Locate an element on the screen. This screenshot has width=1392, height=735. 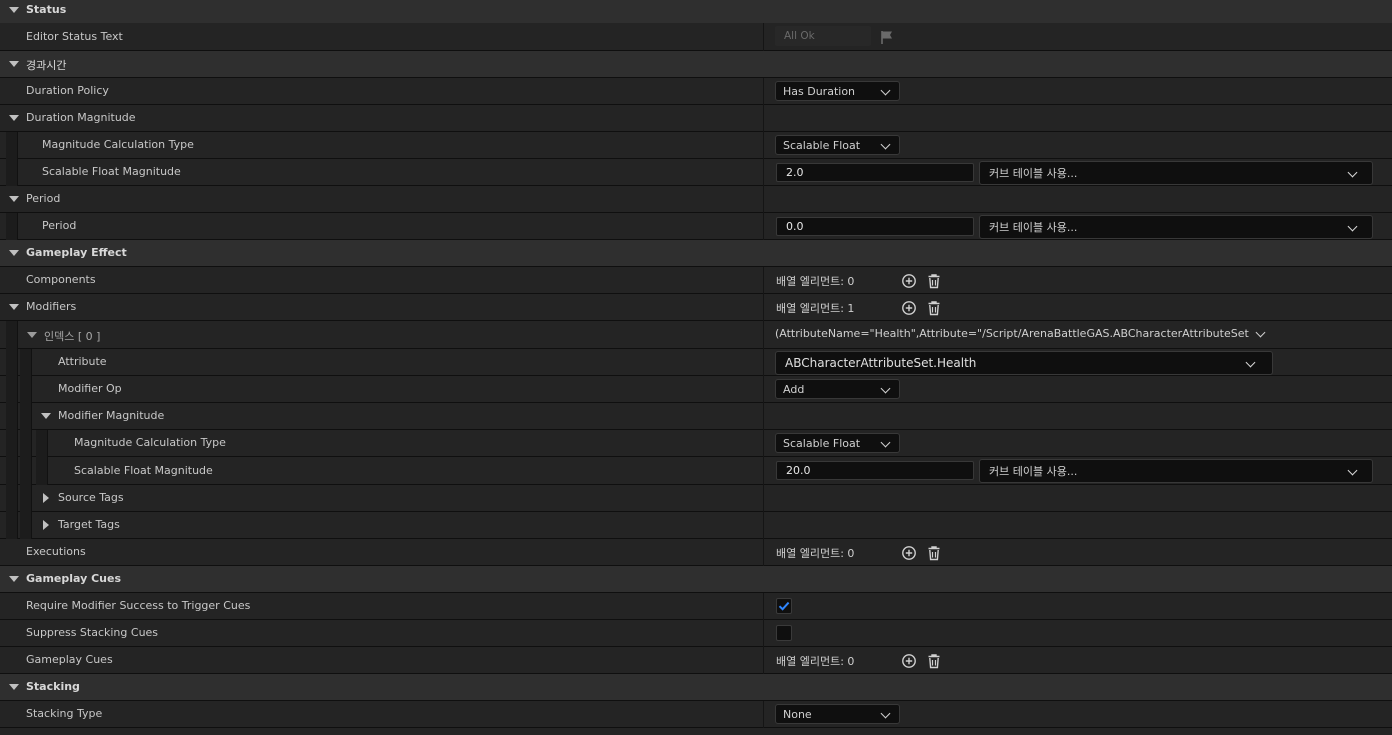
period-input: 0.0 is located at coordinates (875, 226).